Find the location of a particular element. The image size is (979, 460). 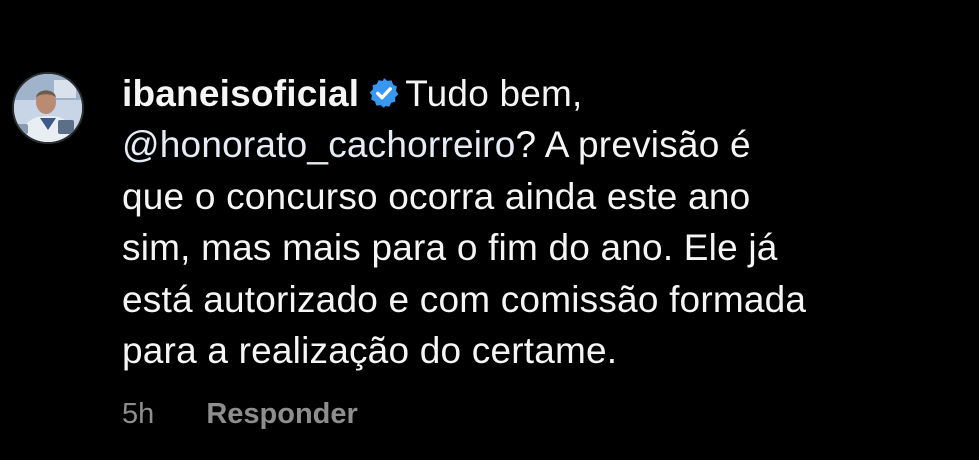

mention-link: @honorato_cachorreiro is located at coordinates (318, 144).